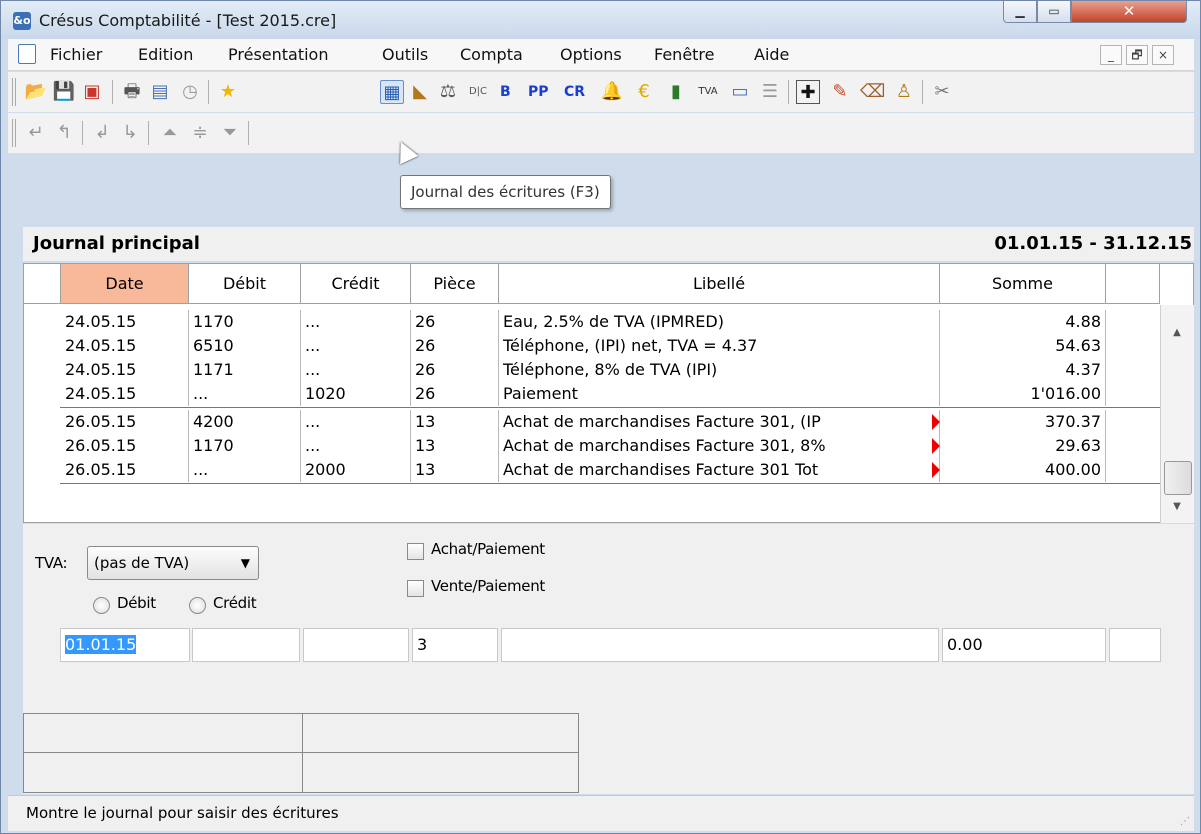  What do you see at coordinates (1111, 55) in the screenshot?
I see `mdi-minimize-button: _` at bounding box center [1111, 55].